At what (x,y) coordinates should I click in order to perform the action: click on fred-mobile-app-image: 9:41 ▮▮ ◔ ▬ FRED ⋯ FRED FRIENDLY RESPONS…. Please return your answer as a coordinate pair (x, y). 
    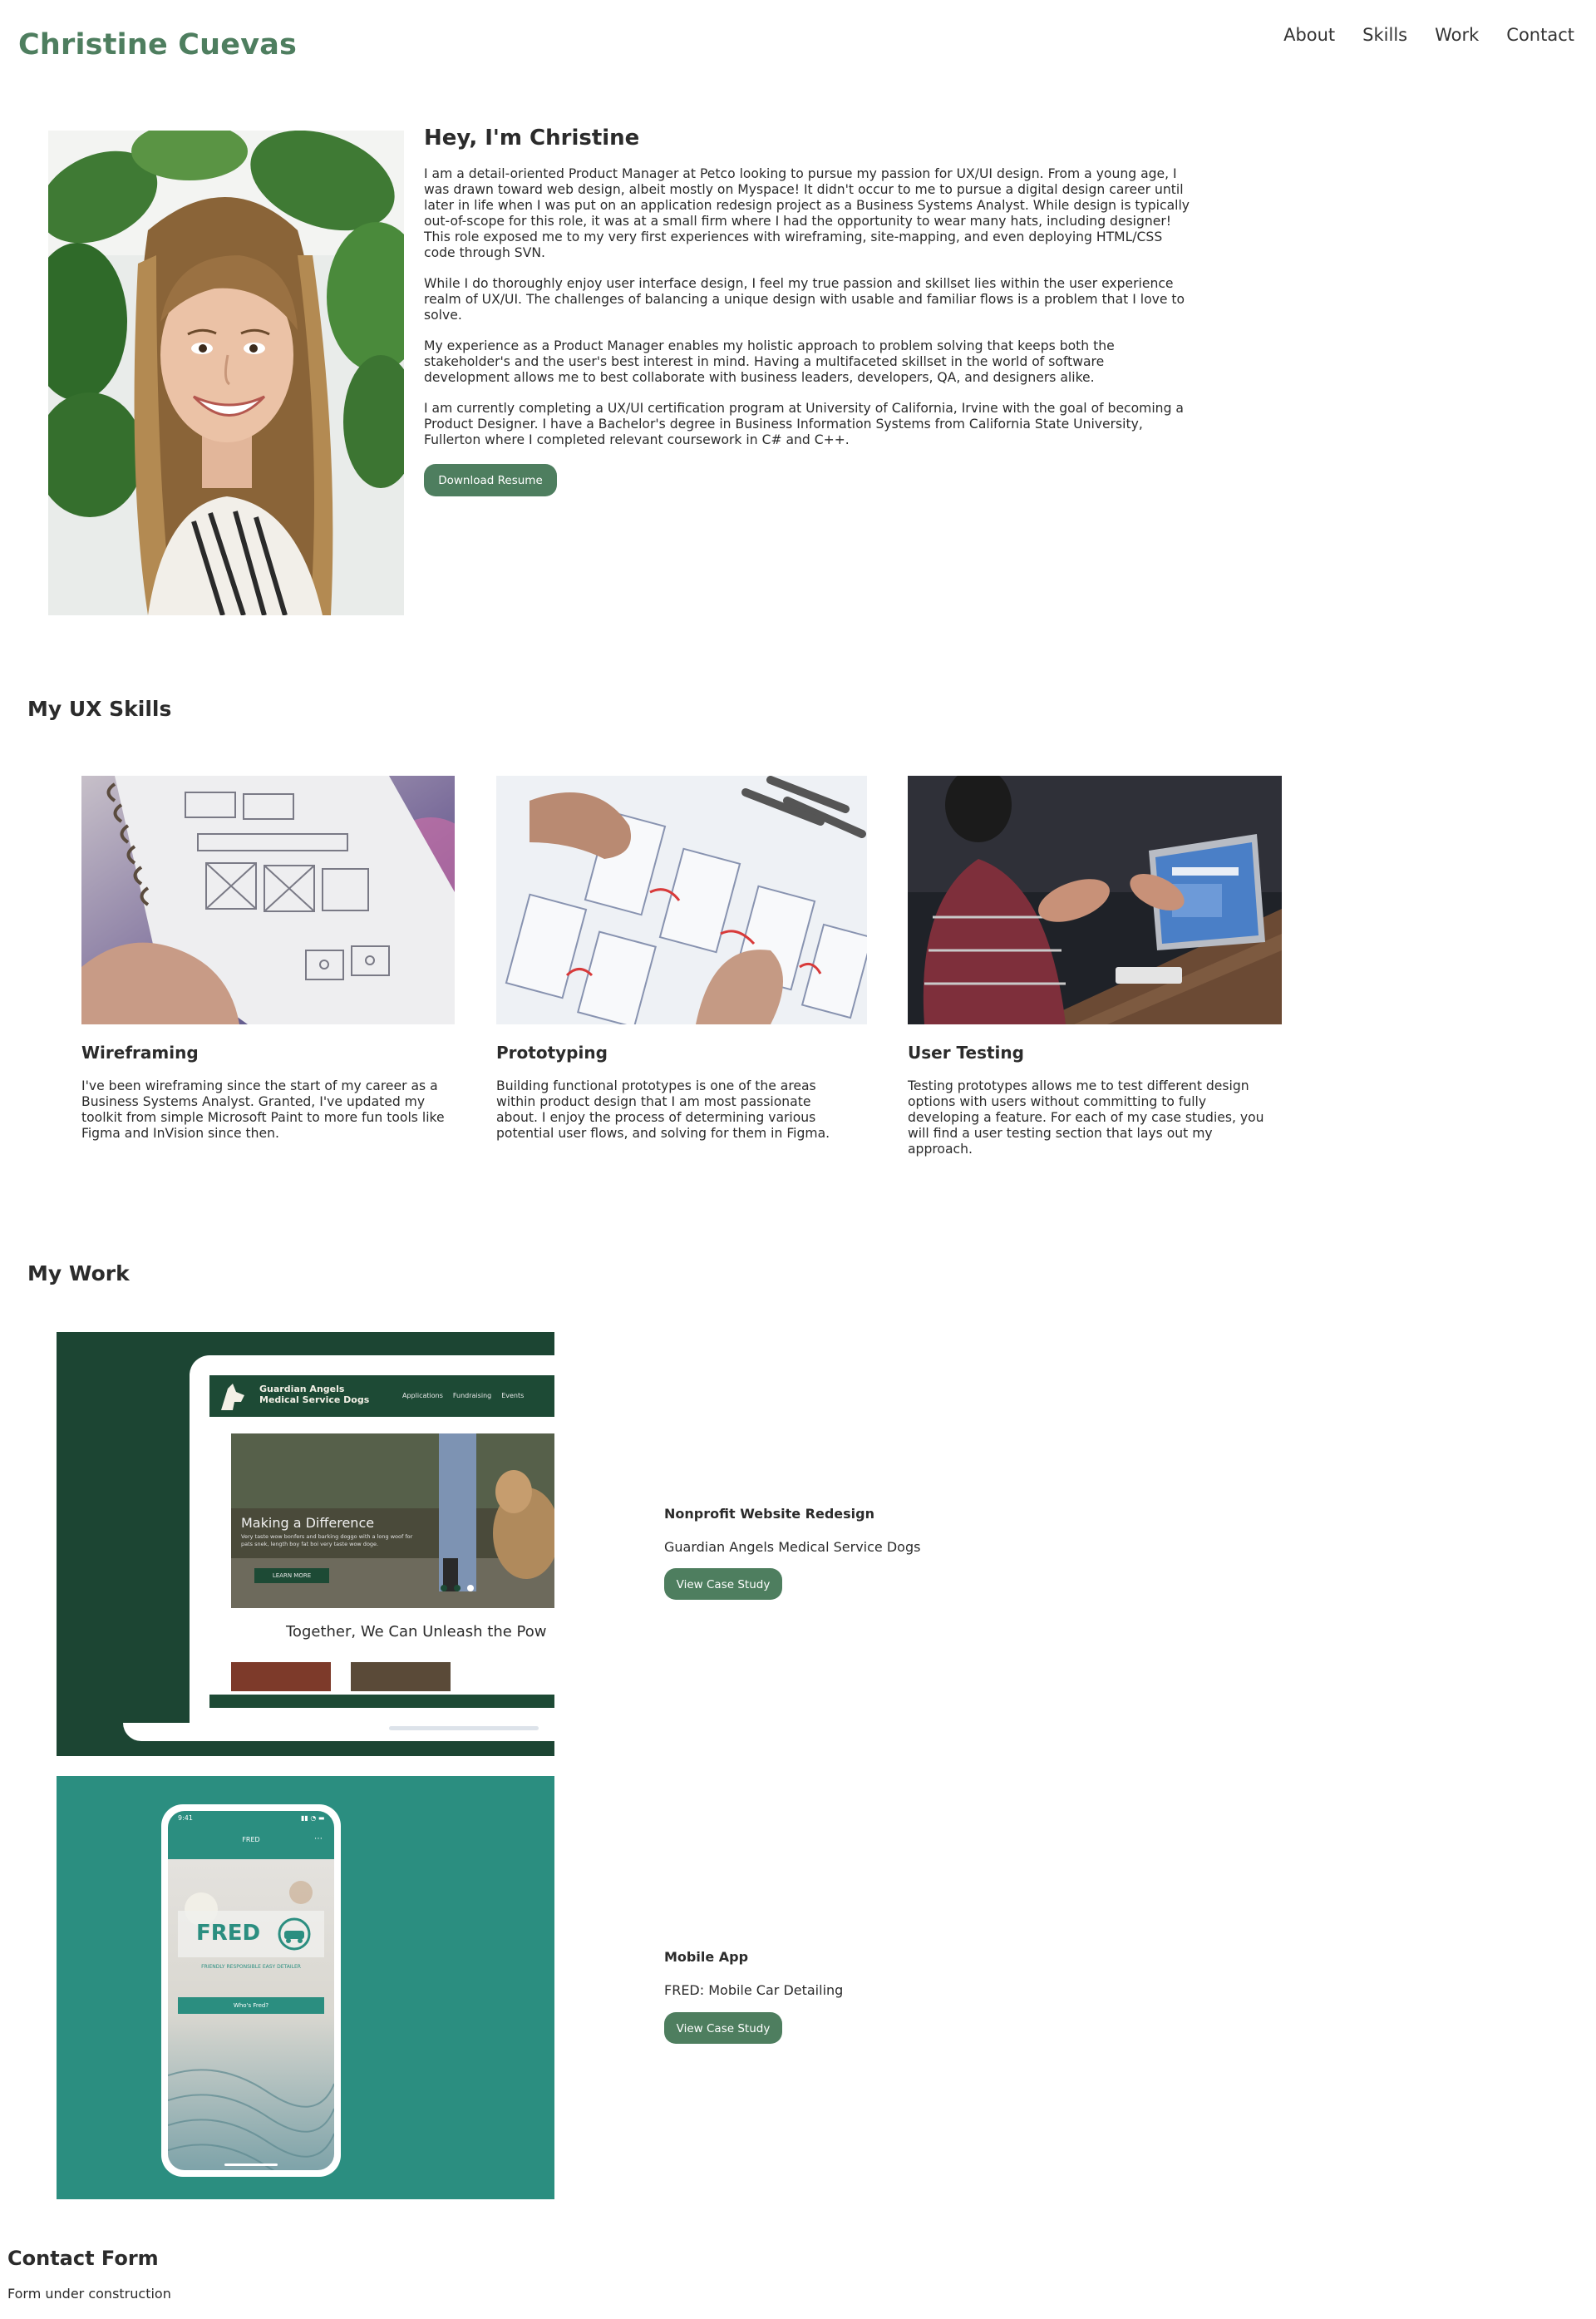
    Looking at the image, I should click on (305, 1987).